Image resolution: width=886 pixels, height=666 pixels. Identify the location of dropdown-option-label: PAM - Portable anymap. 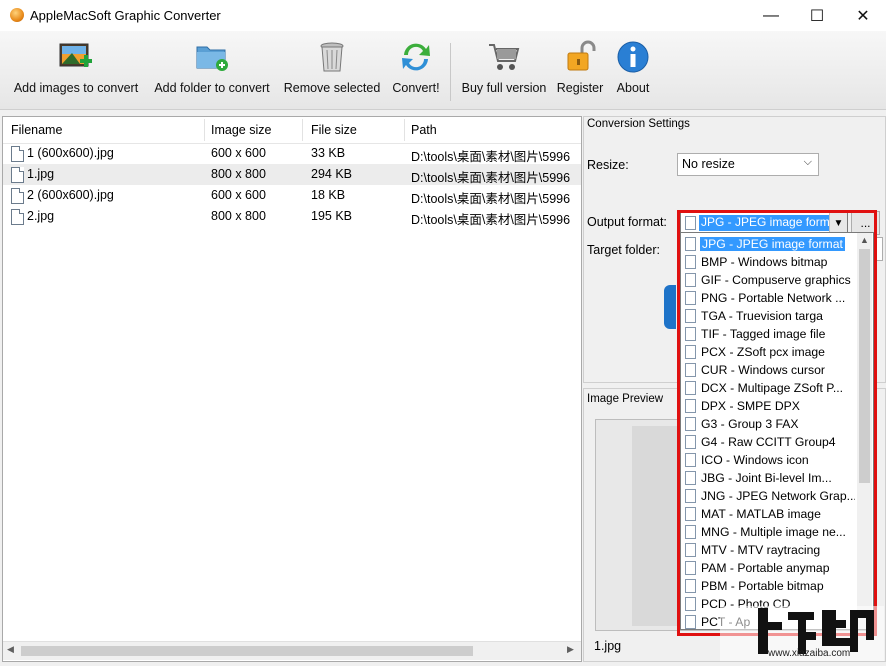
(765, 568).